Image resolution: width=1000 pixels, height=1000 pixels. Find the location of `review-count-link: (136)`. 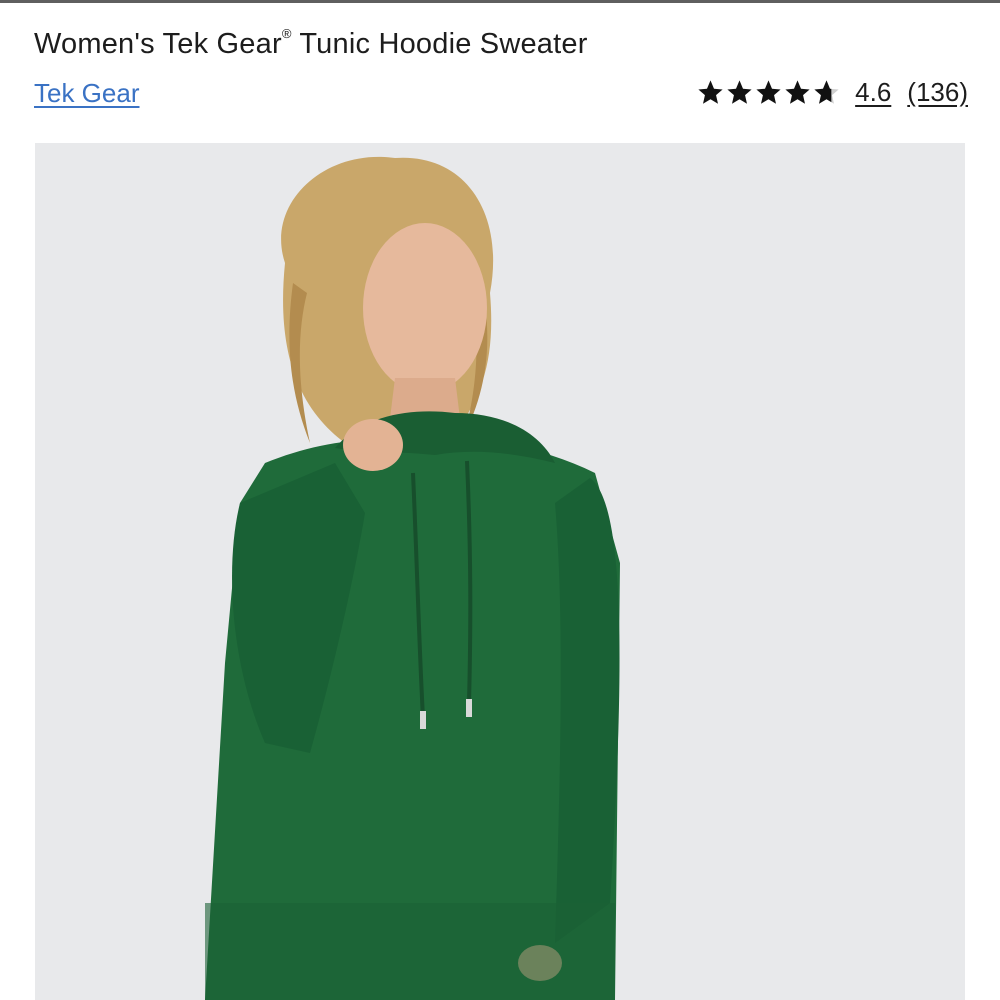

review-count-link: (136) is located at coordinates (937, 92).